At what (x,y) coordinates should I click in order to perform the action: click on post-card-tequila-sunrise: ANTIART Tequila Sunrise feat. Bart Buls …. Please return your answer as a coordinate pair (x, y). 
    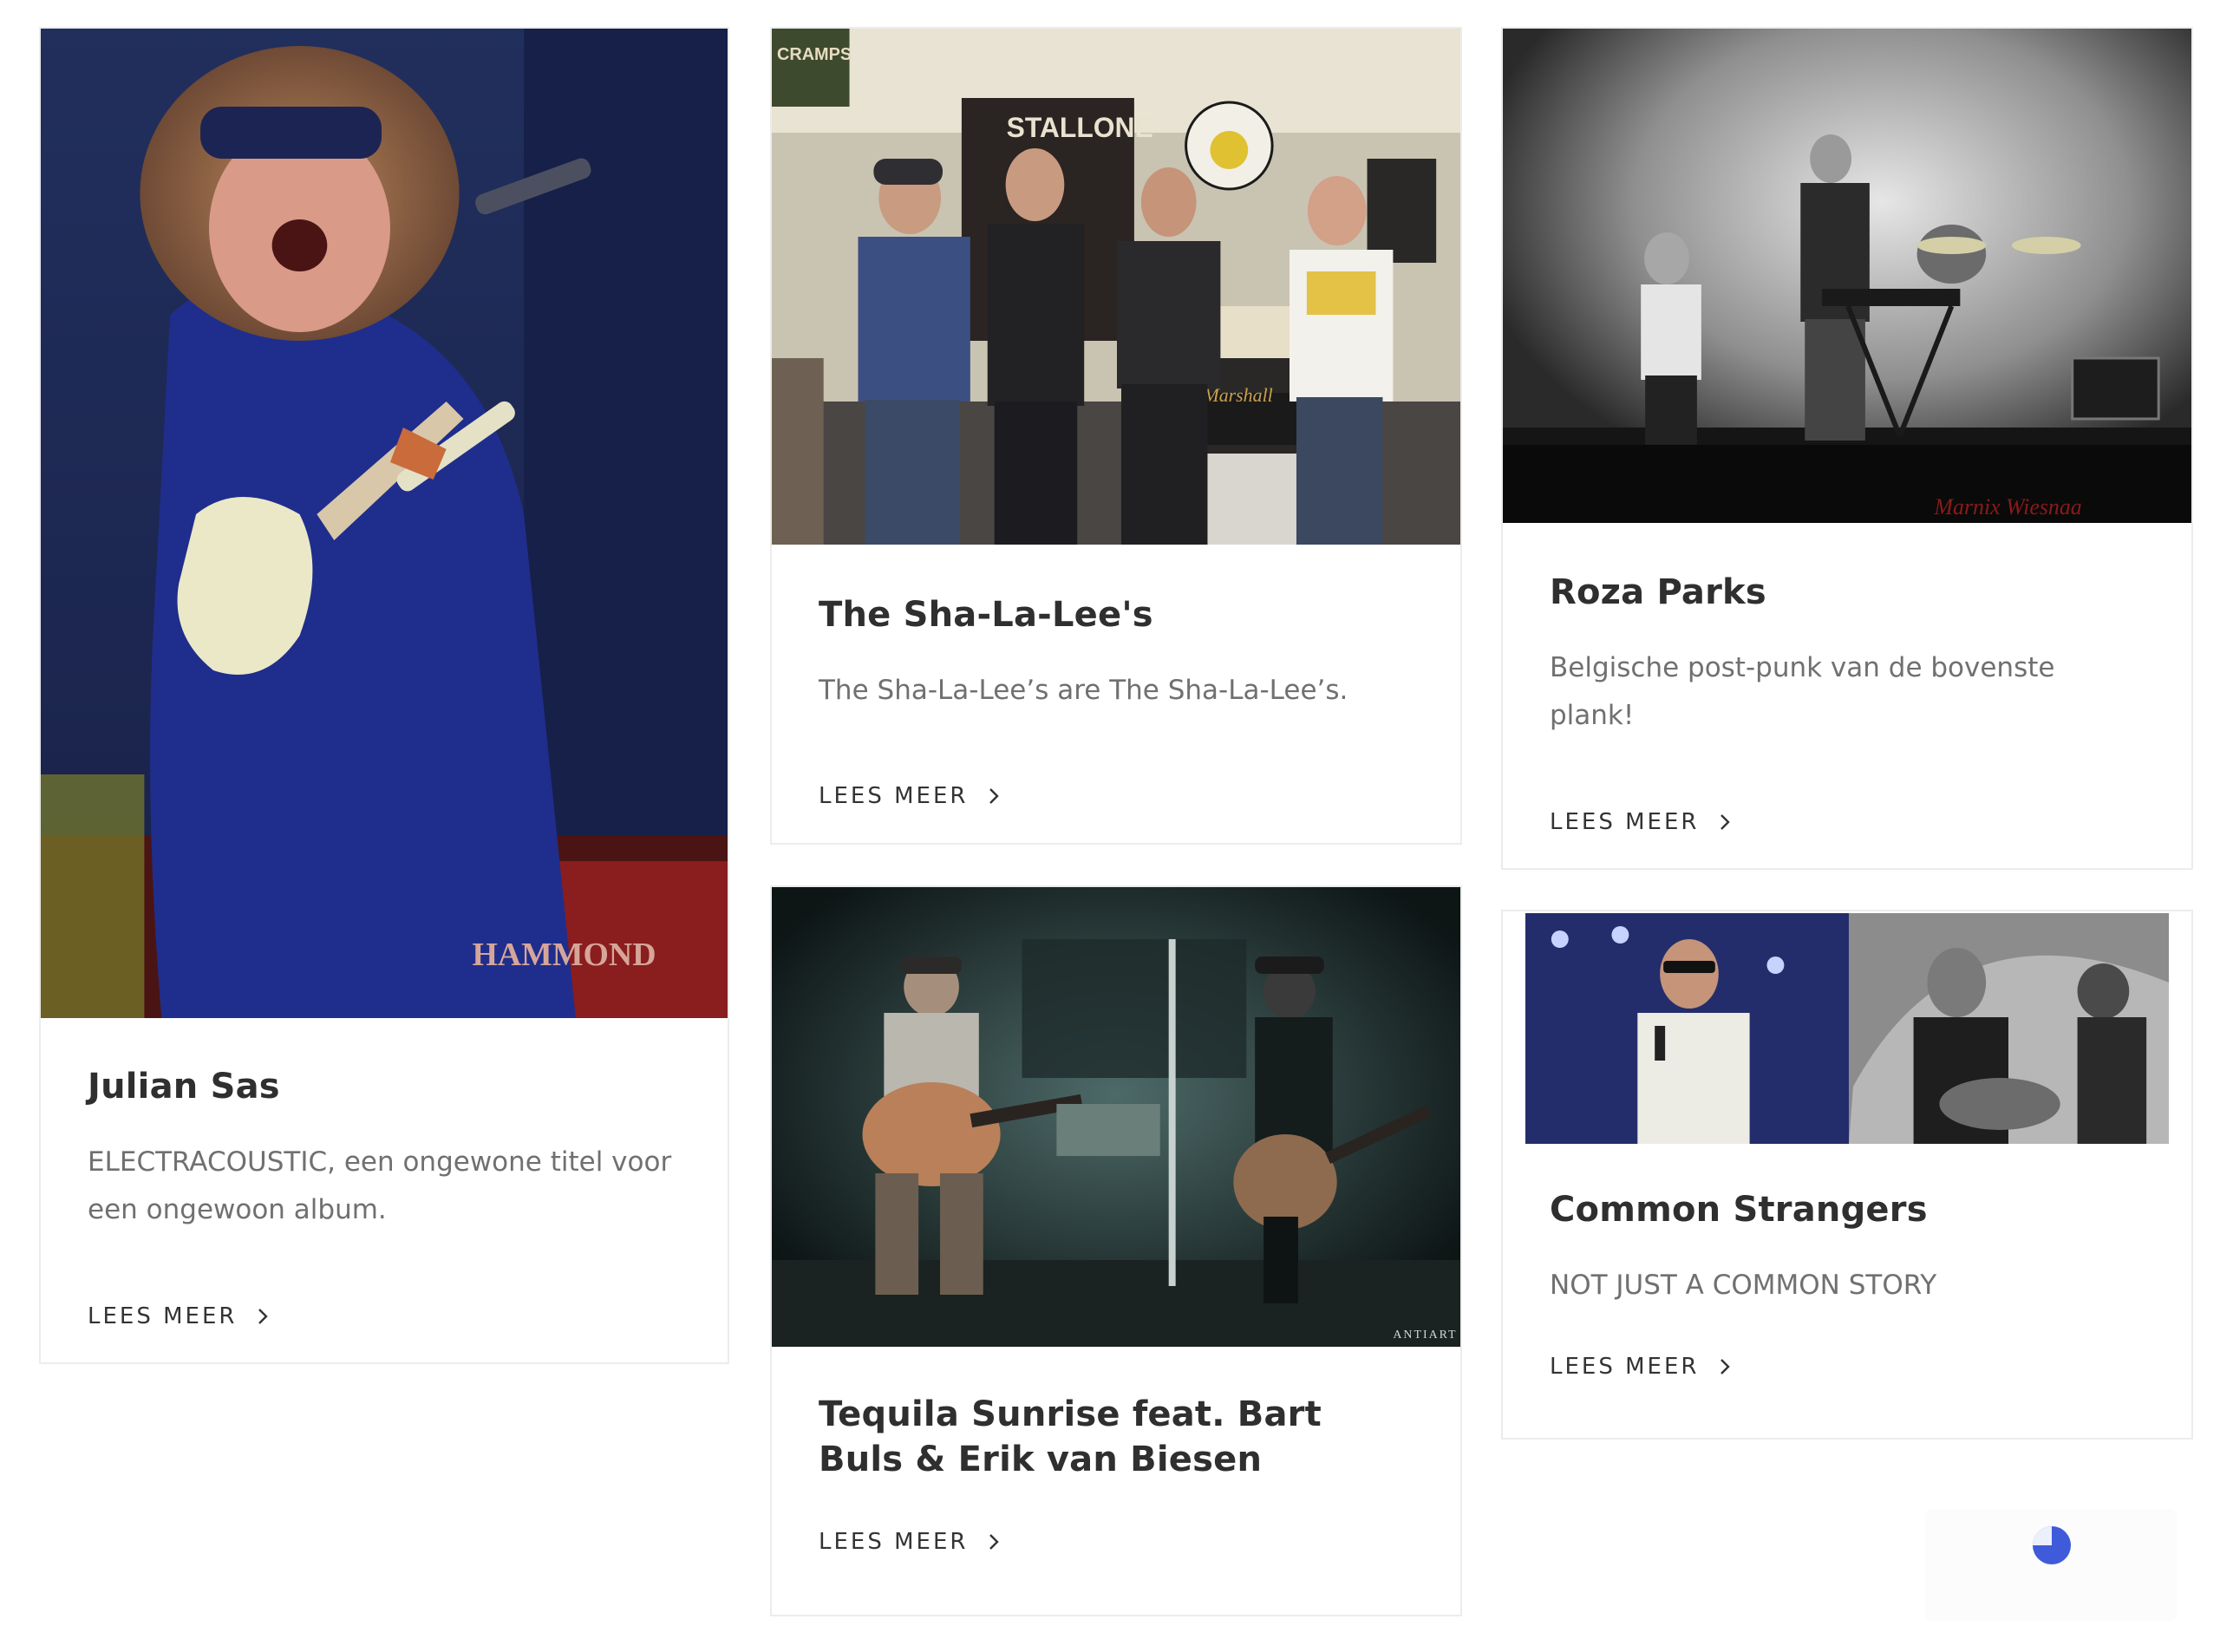
    Looking at the image, I should click on (1116, 1251).